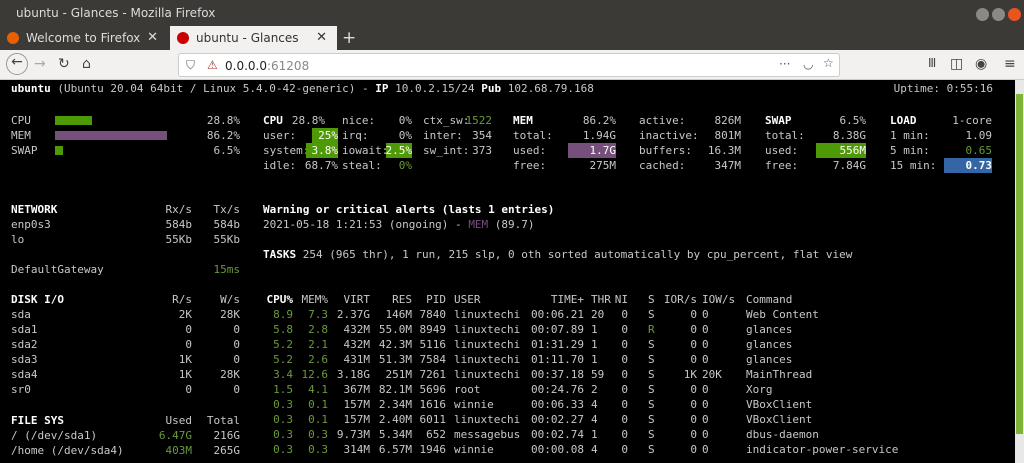 The width and height of the screenshot is (1024, 463). I want to click on quicklook-bar, so click(74, 120).